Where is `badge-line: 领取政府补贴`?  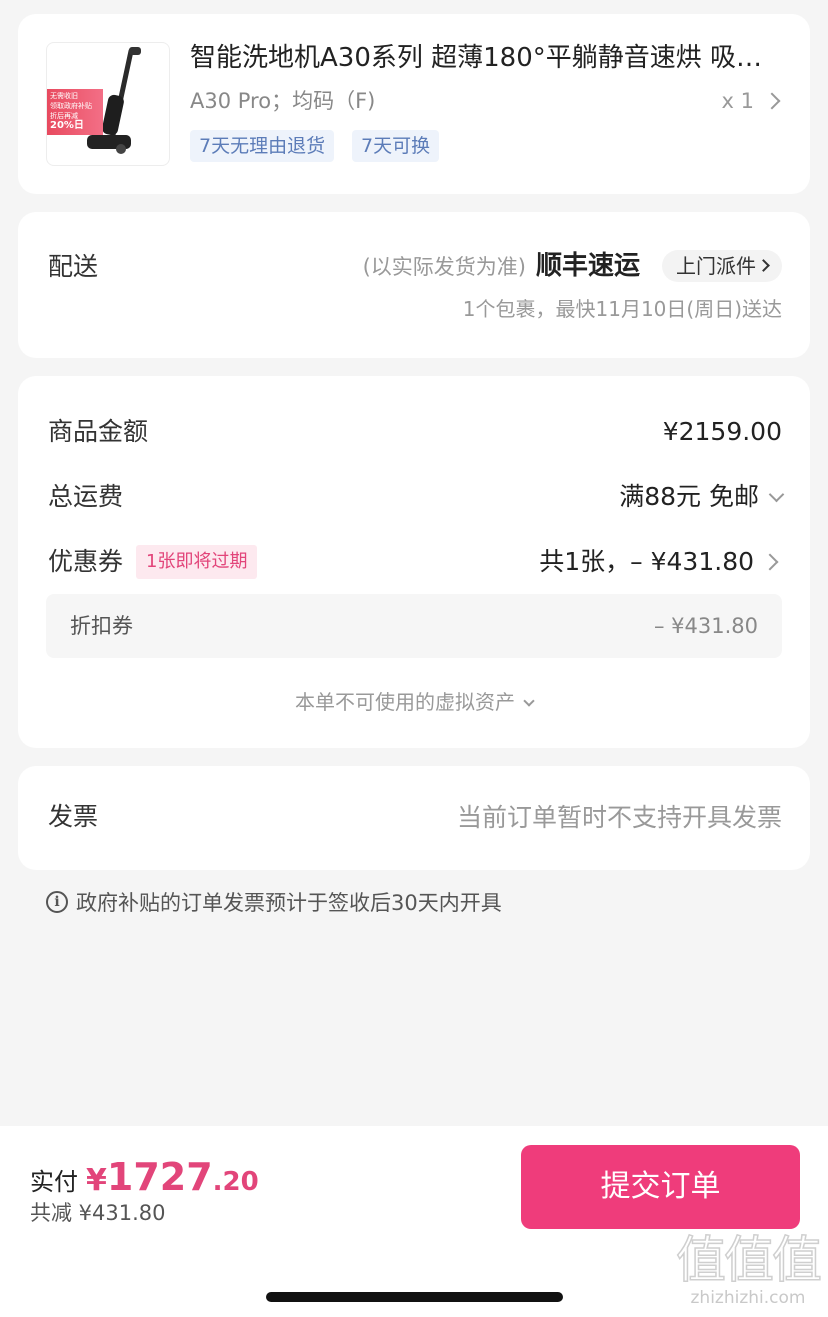
badge-line: 领取政府补贴 is located at coordinates (71, 106).